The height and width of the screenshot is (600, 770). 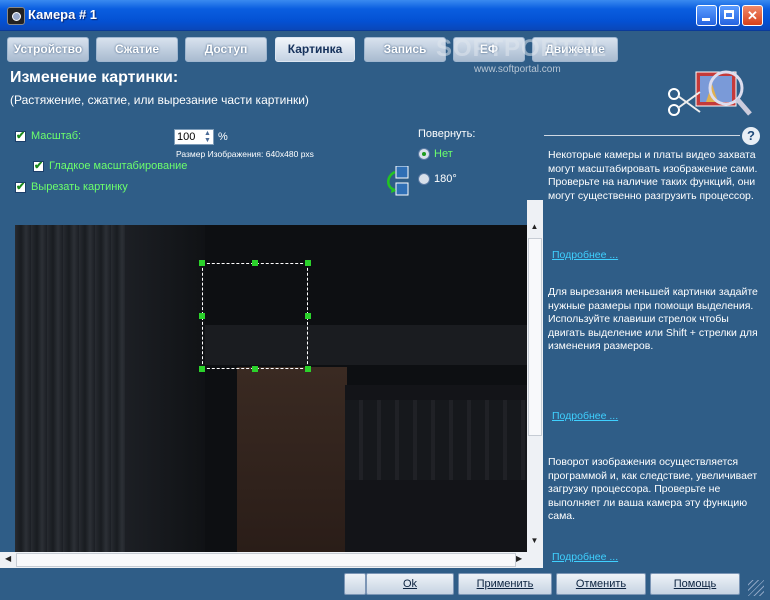 I want to click on scroll-up-icon: ▲, so click(x=534, y=226).